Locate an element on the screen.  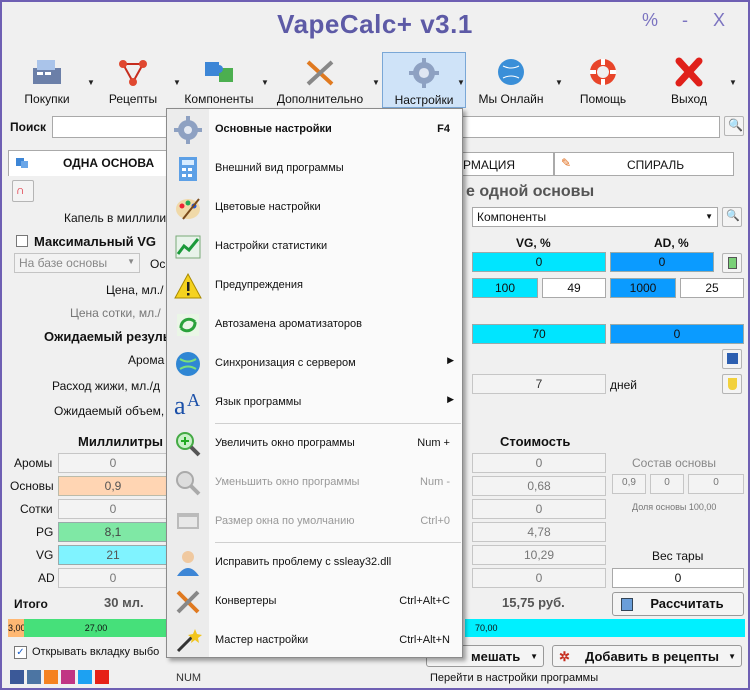
base-composition-label: Состав основы is located at coordinates (674, 463).